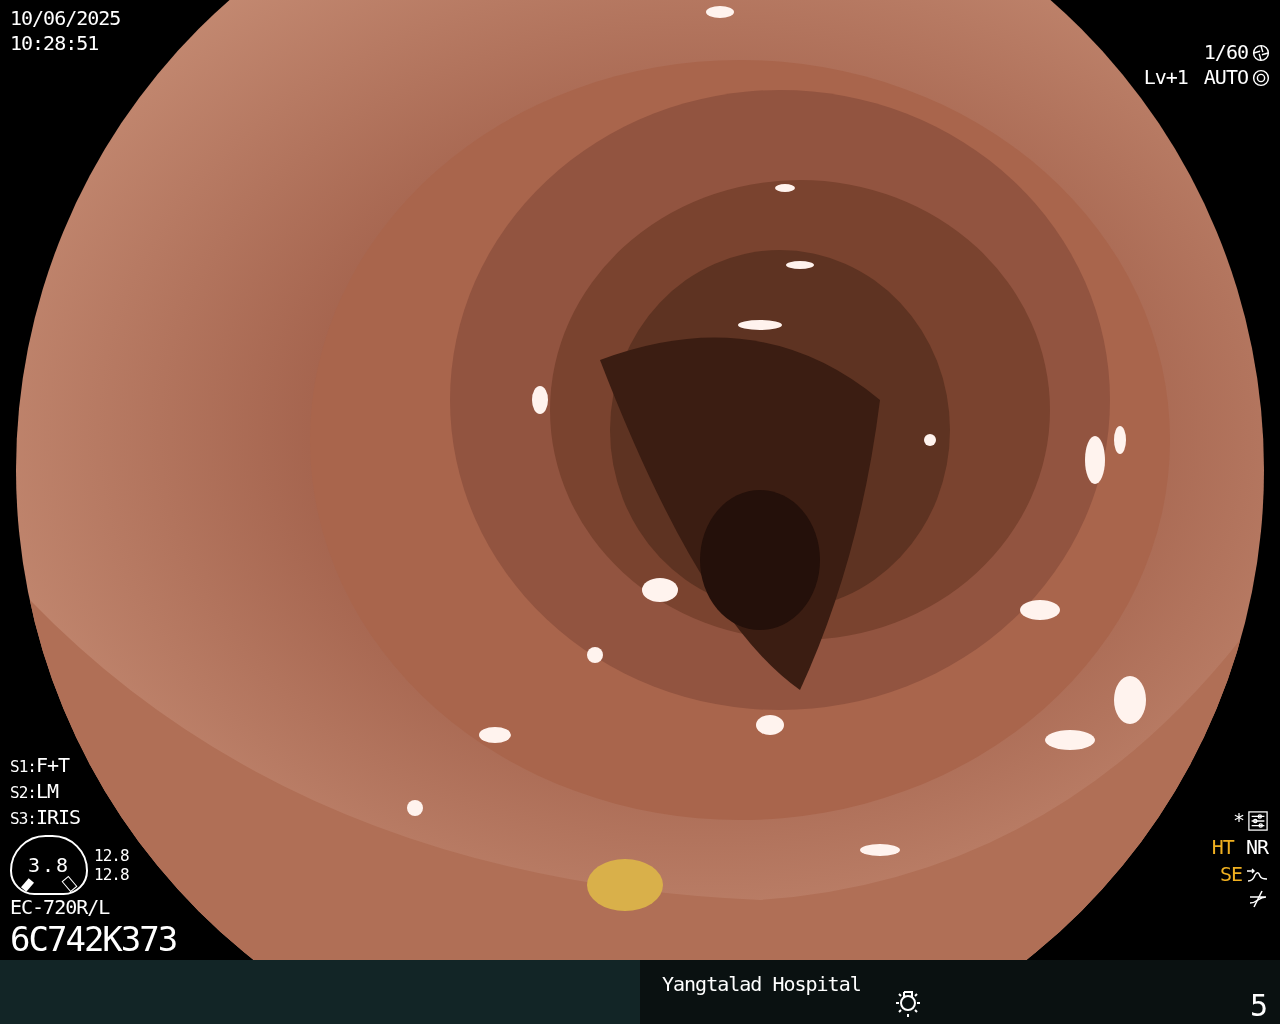 The height and width of the screenshot is (1024, 1280). Describe the element at coordinates (1258, 899) in the screenshot. I see `not-equal-icon` at that location.